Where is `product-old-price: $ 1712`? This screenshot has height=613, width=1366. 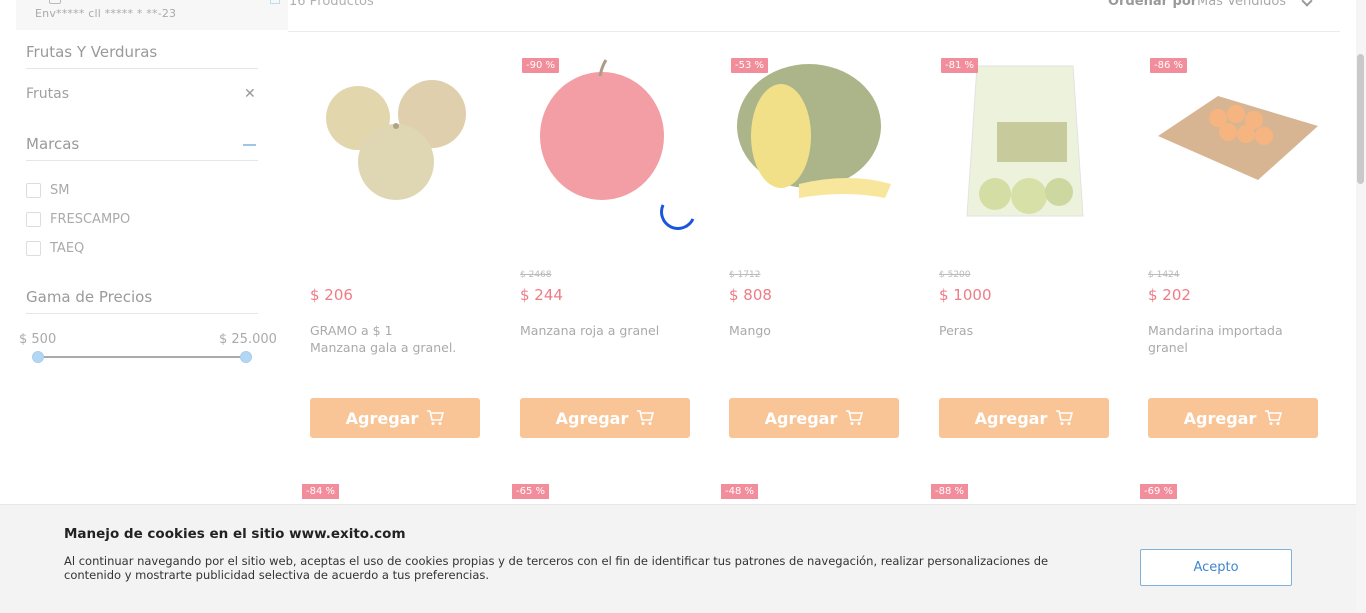 product-old-price: $ 1712 is located at coordinates (745, 275).